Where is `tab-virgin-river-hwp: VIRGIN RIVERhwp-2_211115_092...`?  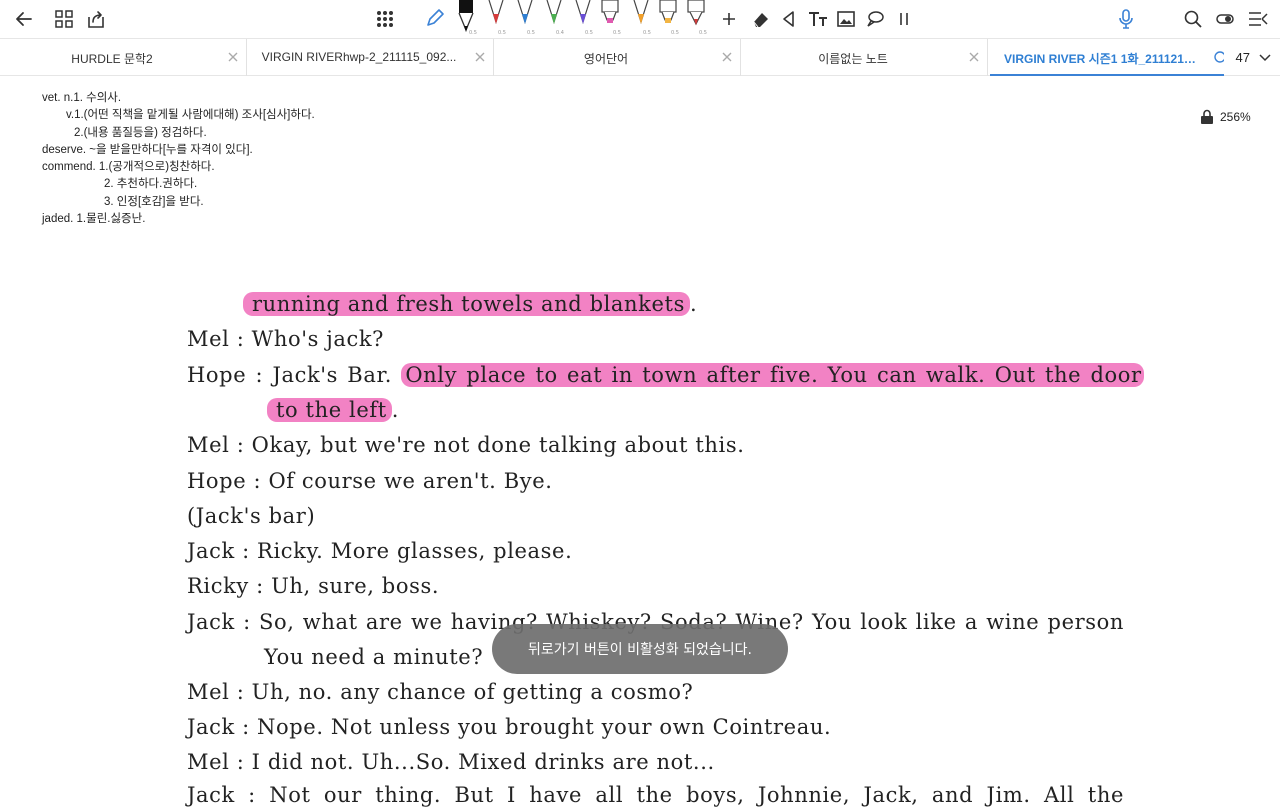 tab-virgin-river-hwp: VIRGIN RIVERhwp-2_211115_092... is located at coordinates (370, 57).